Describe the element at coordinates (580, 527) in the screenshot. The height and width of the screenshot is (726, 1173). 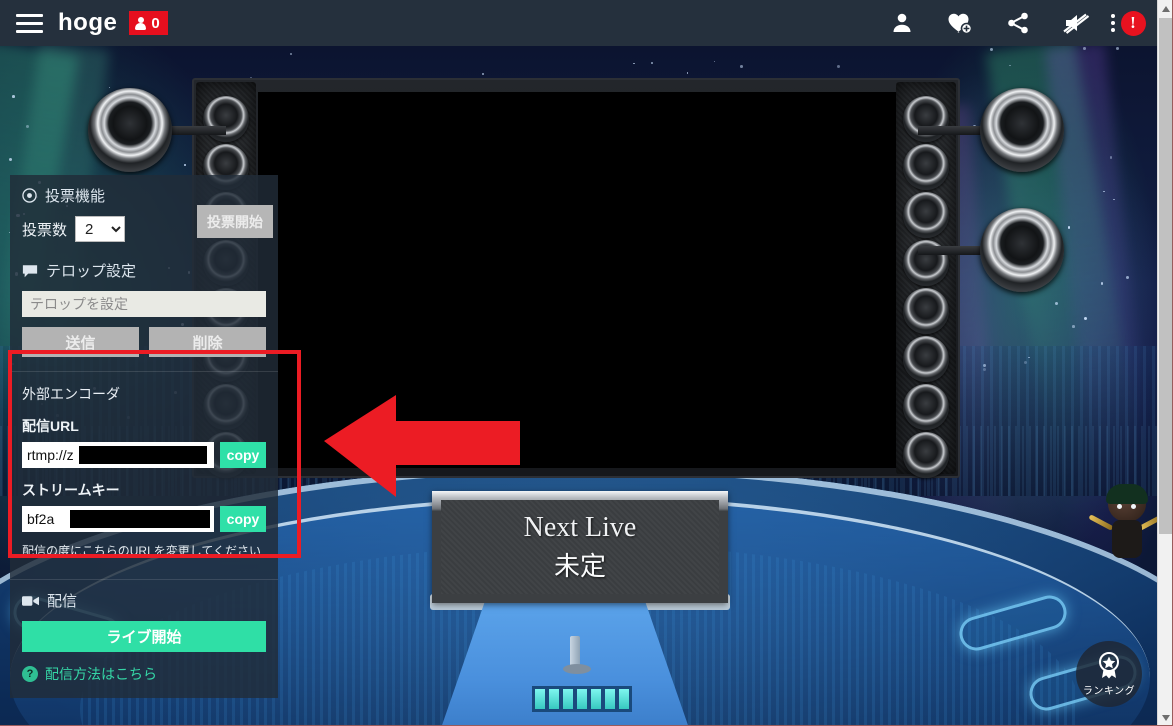
I see `next-live-title: Next Live` at that location.